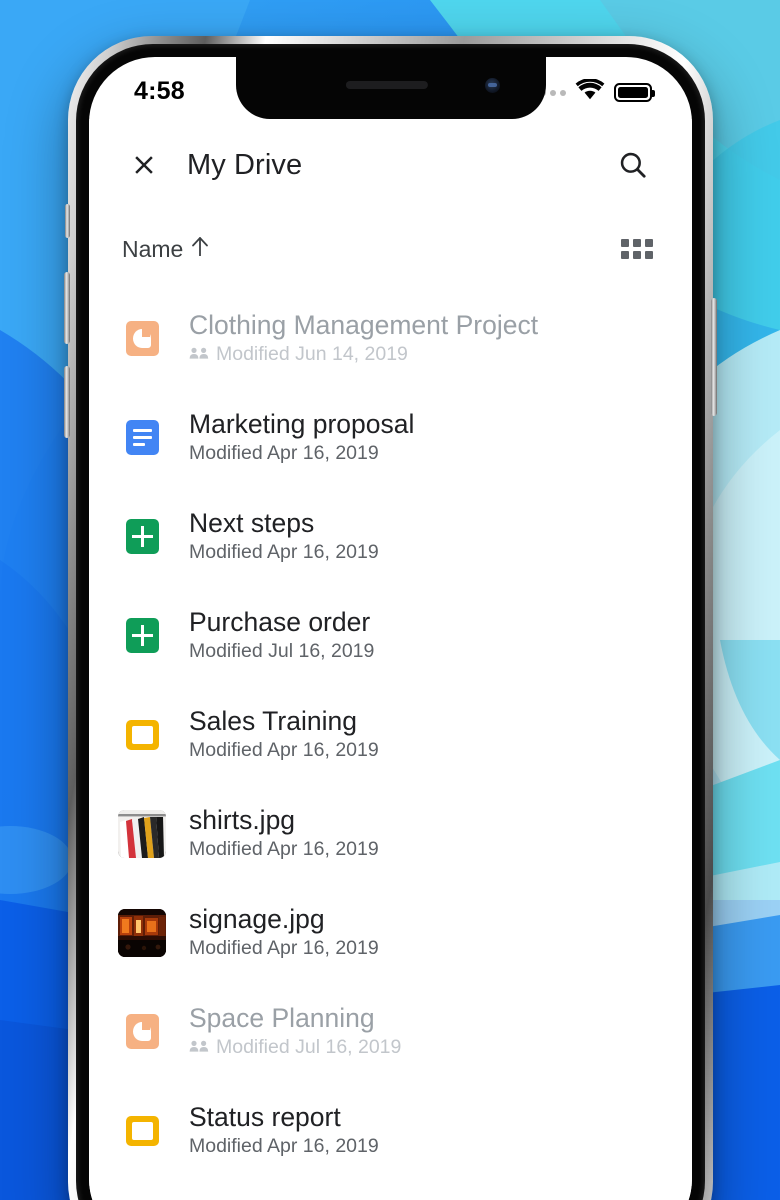 The height and width of the screenshot is (1200, 780). I want to click on file-meta: Modified Jun 14, 2019, so click(363, 354).